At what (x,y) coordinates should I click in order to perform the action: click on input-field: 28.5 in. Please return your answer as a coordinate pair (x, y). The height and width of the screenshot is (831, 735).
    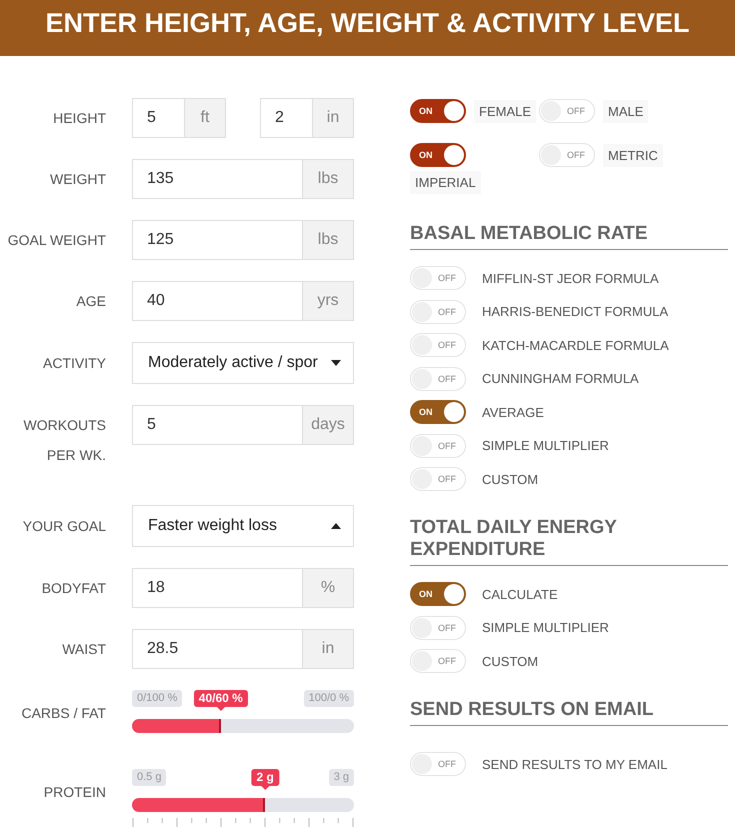
    Looking at the image, I should click on (243, 649).